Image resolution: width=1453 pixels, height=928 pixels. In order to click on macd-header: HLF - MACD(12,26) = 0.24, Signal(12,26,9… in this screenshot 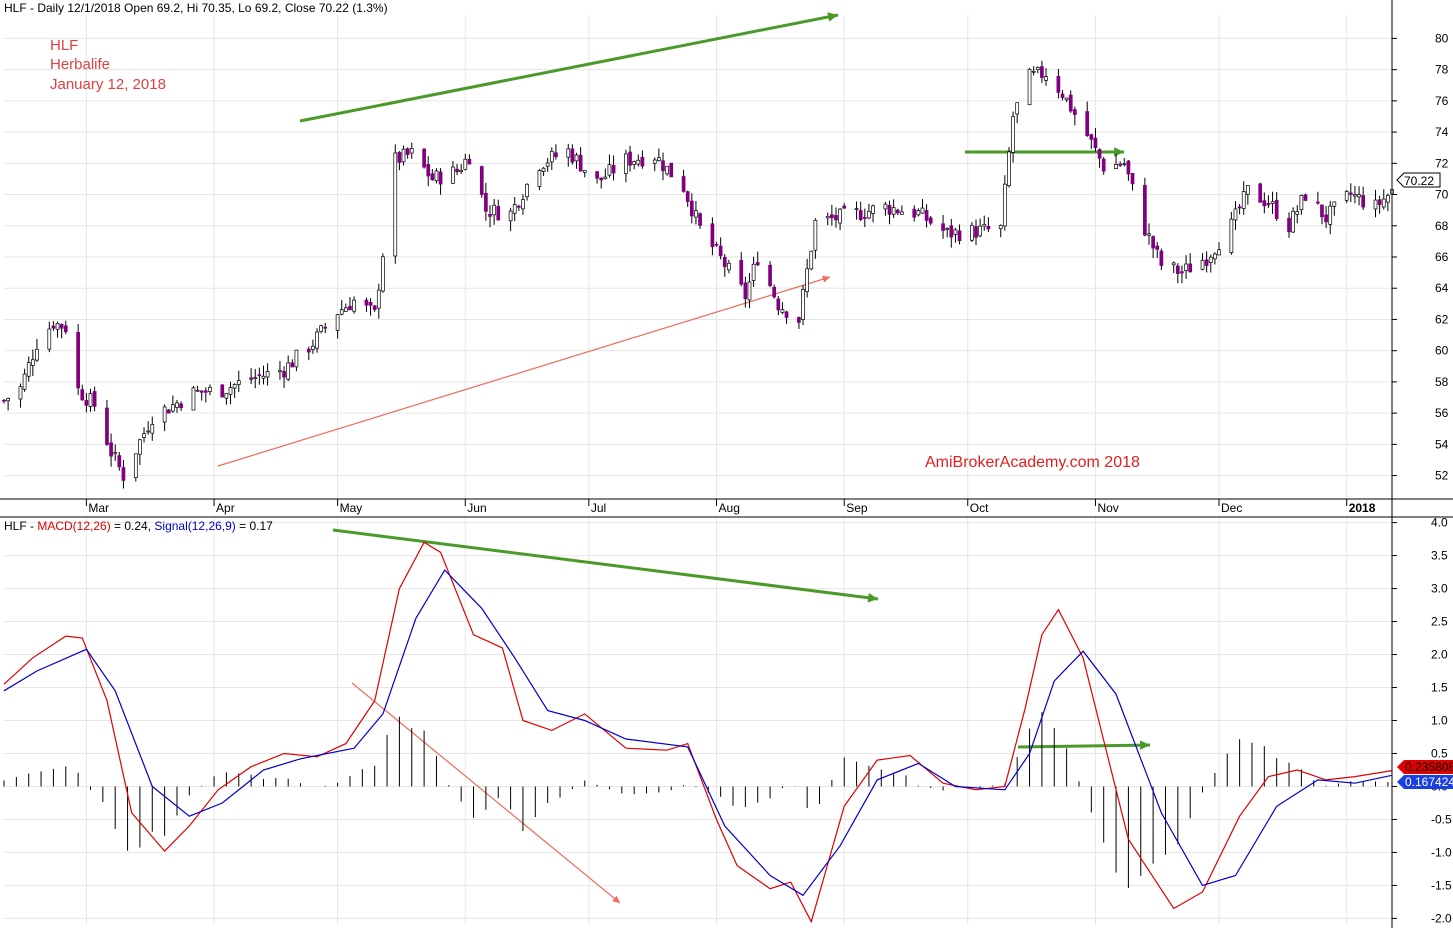, I will do `click(138, 526)`.